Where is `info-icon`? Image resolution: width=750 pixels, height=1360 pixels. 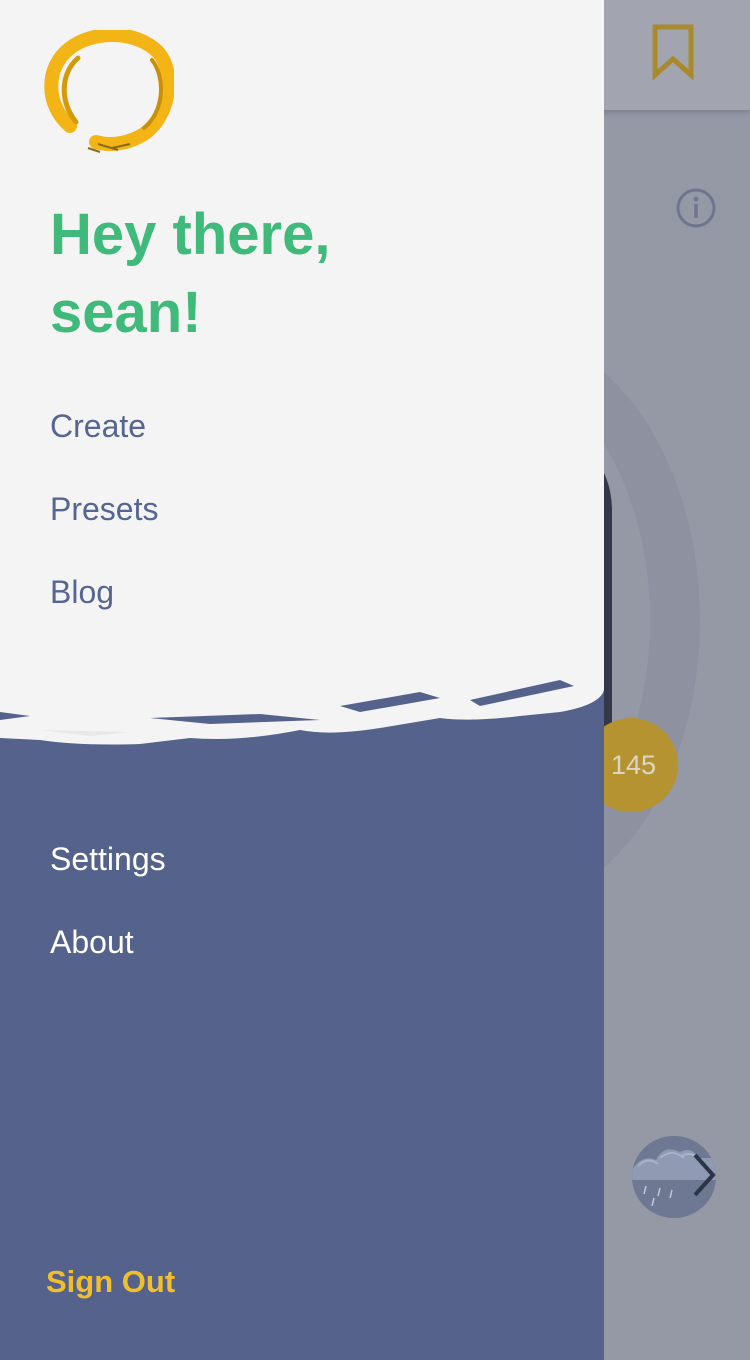 info-icon is located at coordinates (696, 208).